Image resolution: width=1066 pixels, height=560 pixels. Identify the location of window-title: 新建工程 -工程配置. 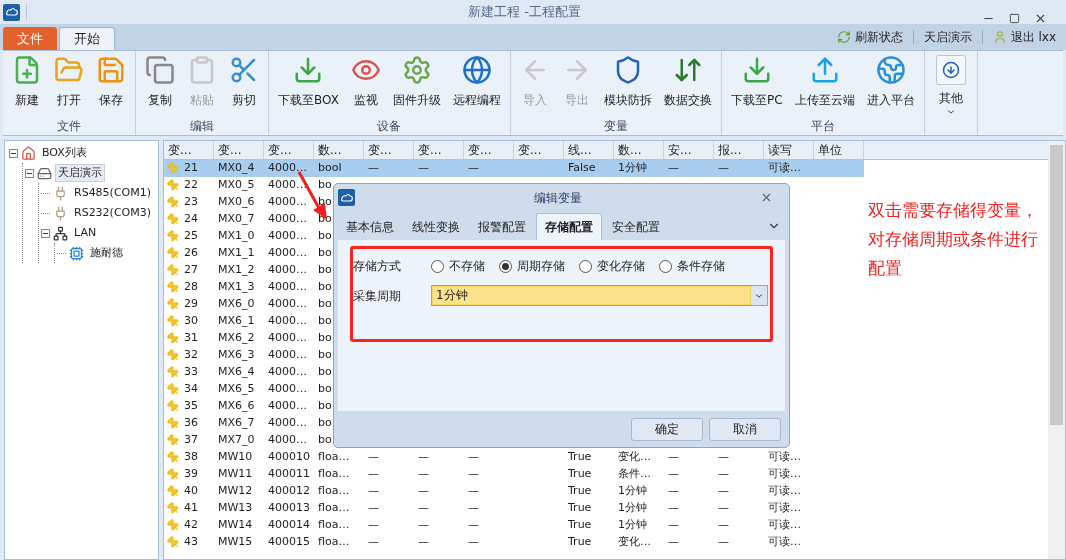
(524, 12).